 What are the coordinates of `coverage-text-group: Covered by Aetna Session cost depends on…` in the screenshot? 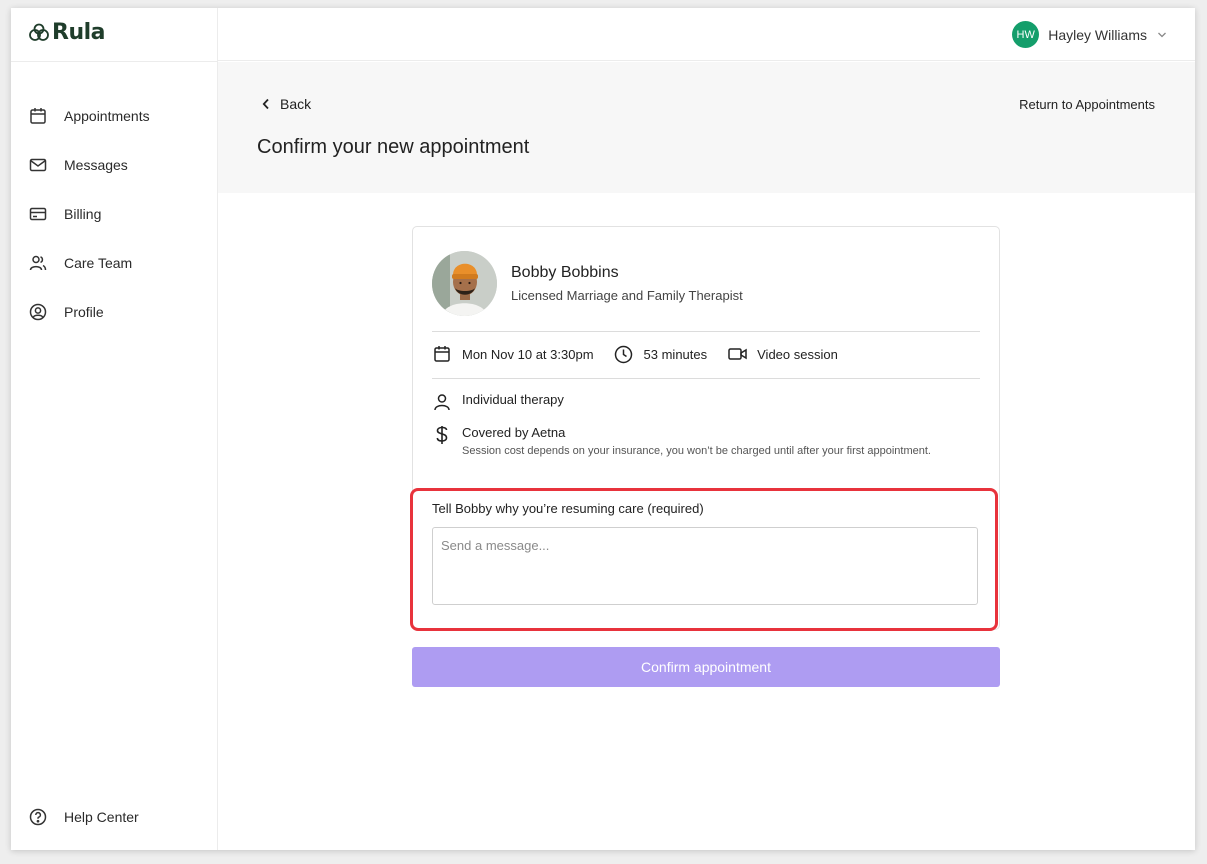 It's located at (697, 442).